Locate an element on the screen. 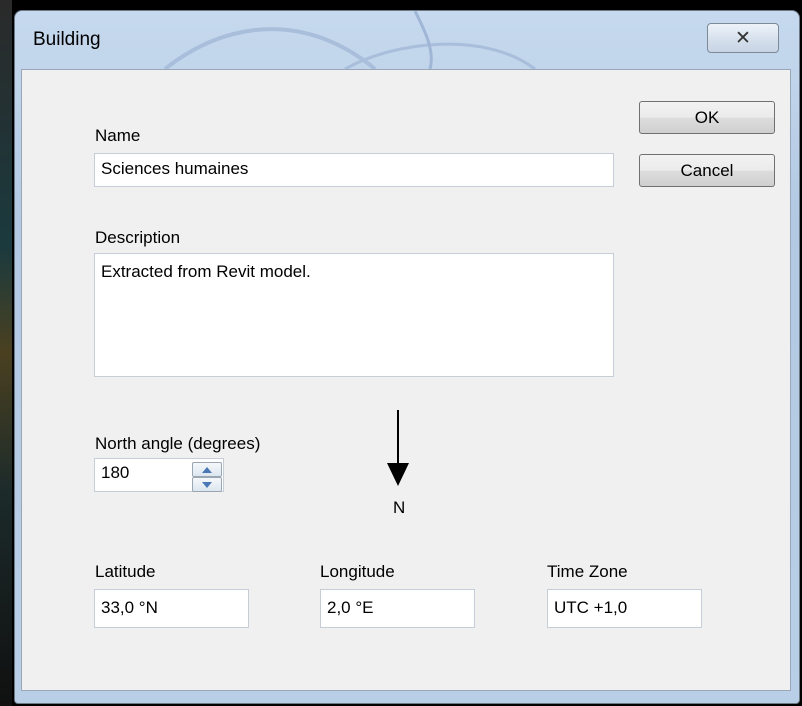 The height and width of the screenshot is (706, 802). close-button: ✕ is located at coordinates (743, 38).